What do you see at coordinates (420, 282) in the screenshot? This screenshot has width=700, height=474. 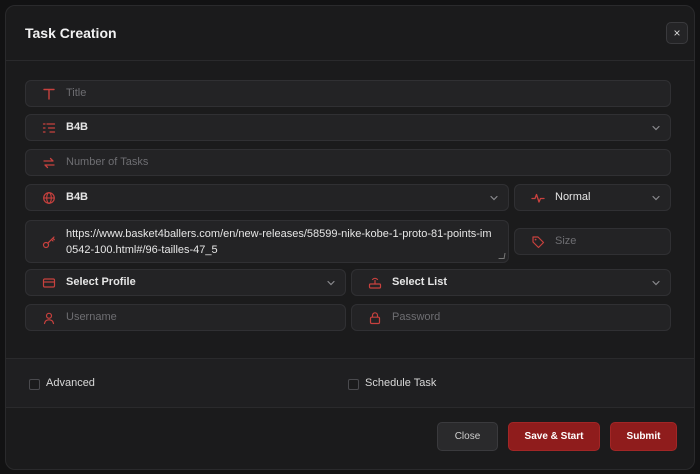 I see `list-value: Select List` at bounding box center [420, 282].